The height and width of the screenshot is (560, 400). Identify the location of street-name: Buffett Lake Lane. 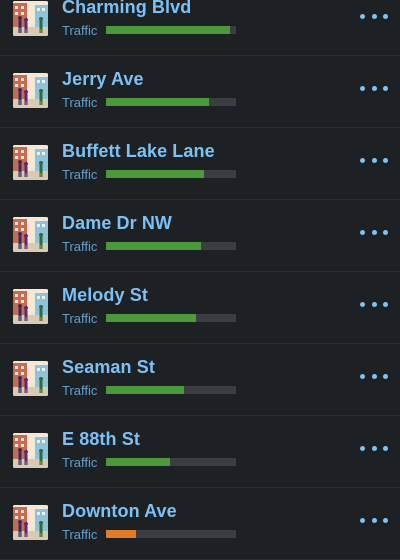
(138, 151).